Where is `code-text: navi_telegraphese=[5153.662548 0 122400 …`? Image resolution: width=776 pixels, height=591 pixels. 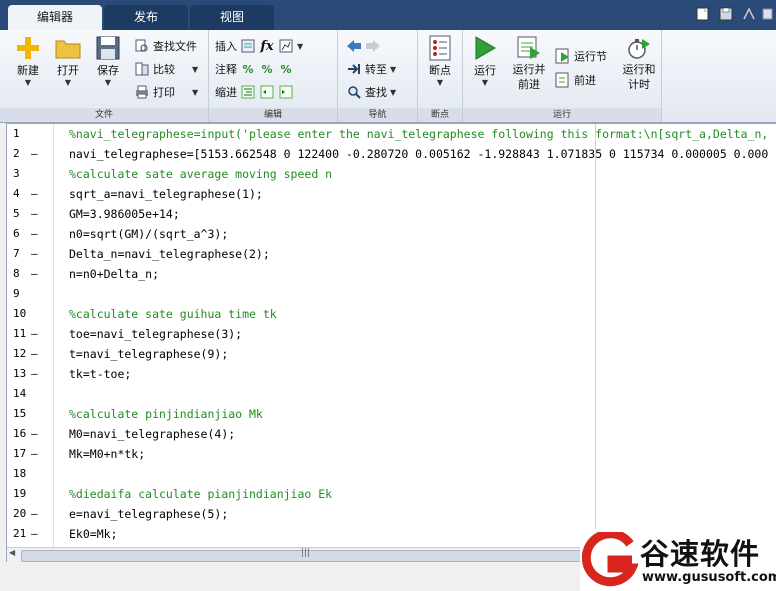 code-text: navi_telegraphese=[5153.662548 0 122400 … is located at coordinates (419, 154).